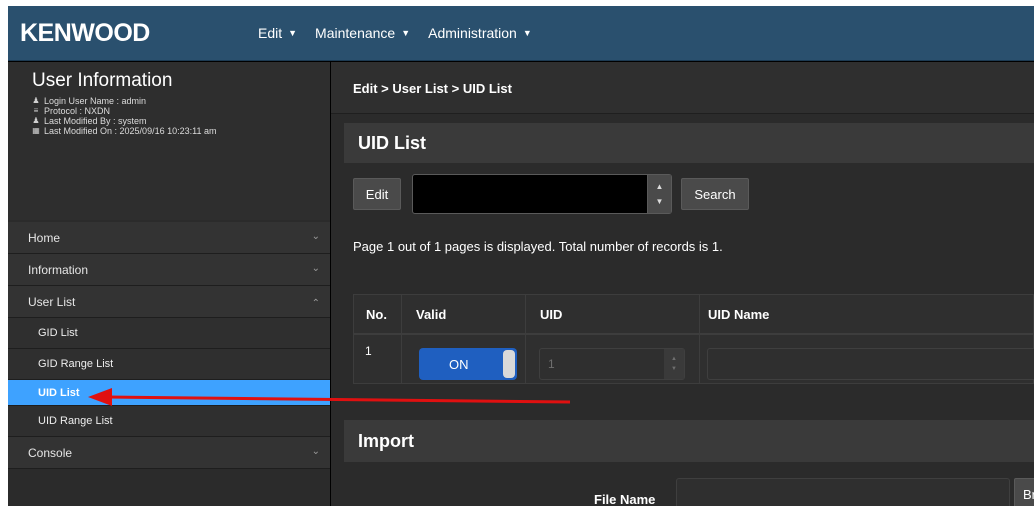 Image resolution: width=1036 pixels, height=506 pixels. I want to click on sidebar-subitem-label: UID Range List, so click(75, 421).